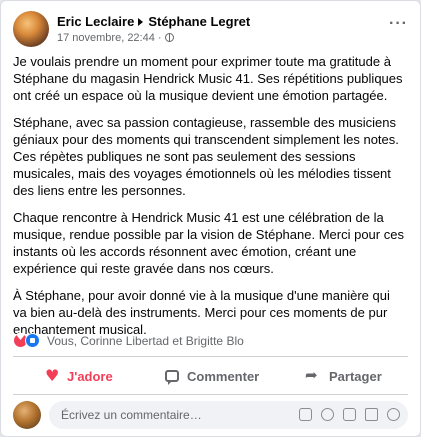  What do you see at coordinates (172, 377) in the screenshot?
I see `comment-icon` at bounding box center [172, 377].